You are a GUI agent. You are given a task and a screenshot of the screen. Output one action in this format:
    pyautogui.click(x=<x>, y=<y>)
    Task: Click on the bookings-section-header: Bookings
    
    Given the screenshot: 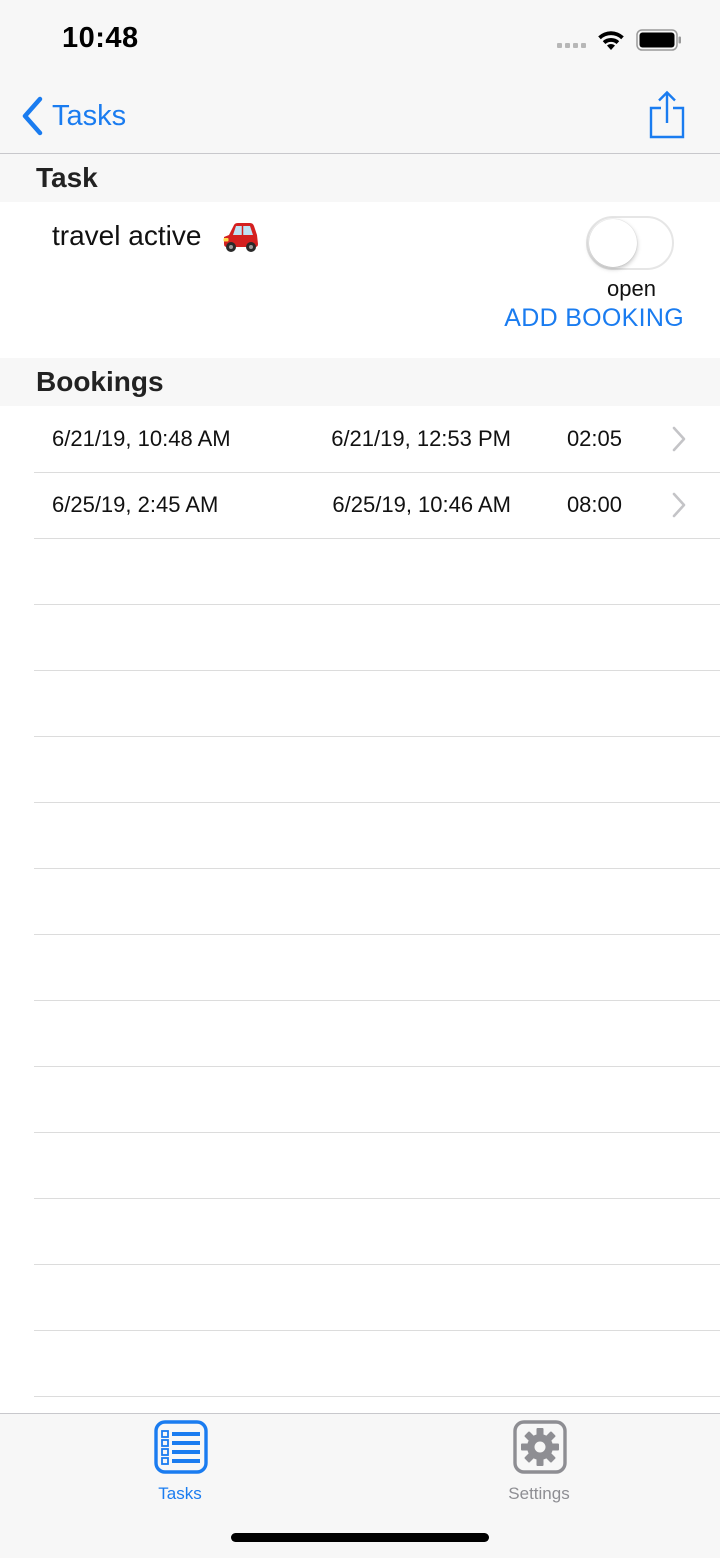 What is the action you would take?
    pyautogui.click(x=360, y=382)
    